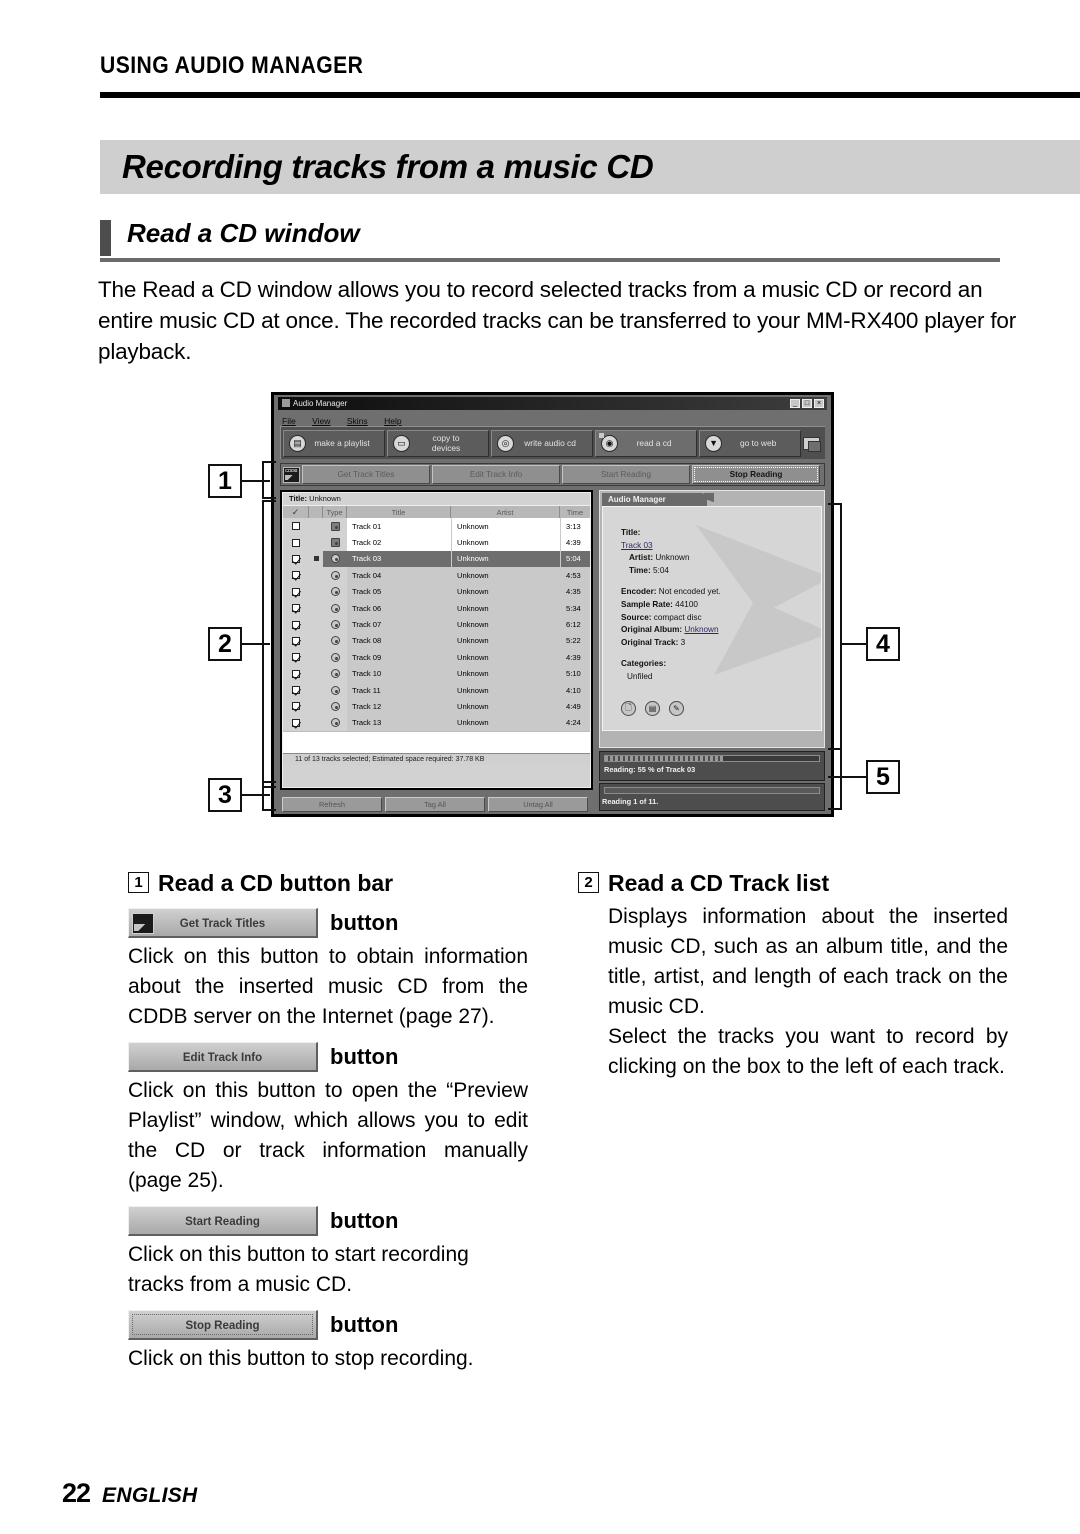 The image size is (1080, 1534). I want to click on chapter-title-band: Recording tracks from a music CD, so click(590, 167).